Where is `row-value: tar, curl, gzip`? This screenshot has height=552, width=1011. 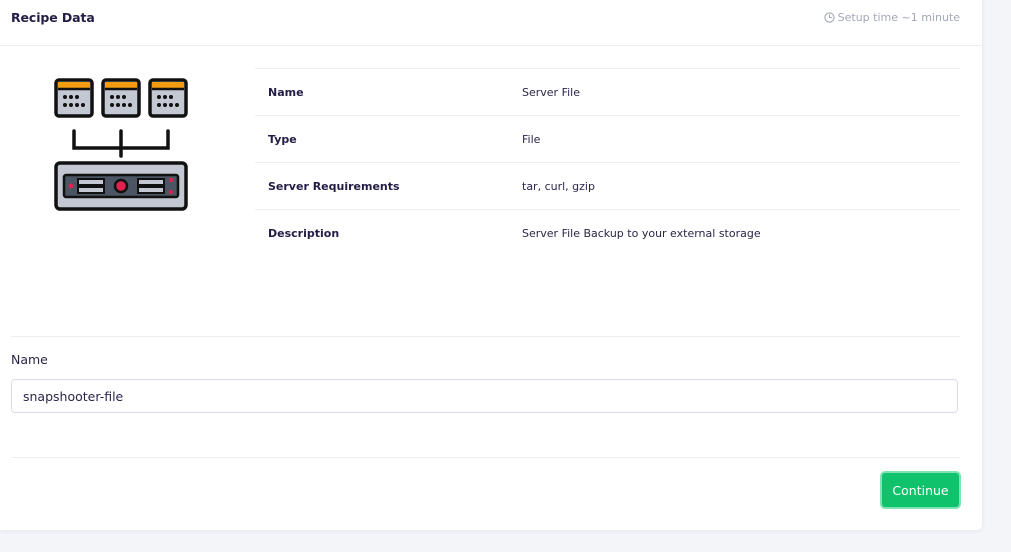 row-value: tar, curl, gzip is located at coordinates (558, 186).